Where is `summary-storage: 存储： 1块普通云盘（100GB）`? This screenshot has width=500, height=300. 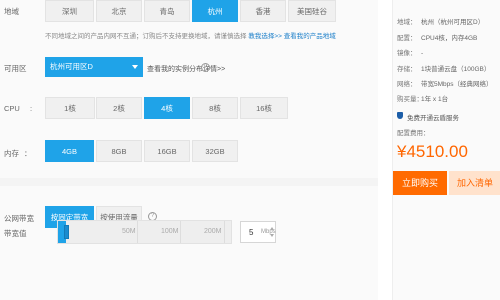
summary-storage: 存储： 1块普通云盘（100GB） is located at coordinates (444, 69).